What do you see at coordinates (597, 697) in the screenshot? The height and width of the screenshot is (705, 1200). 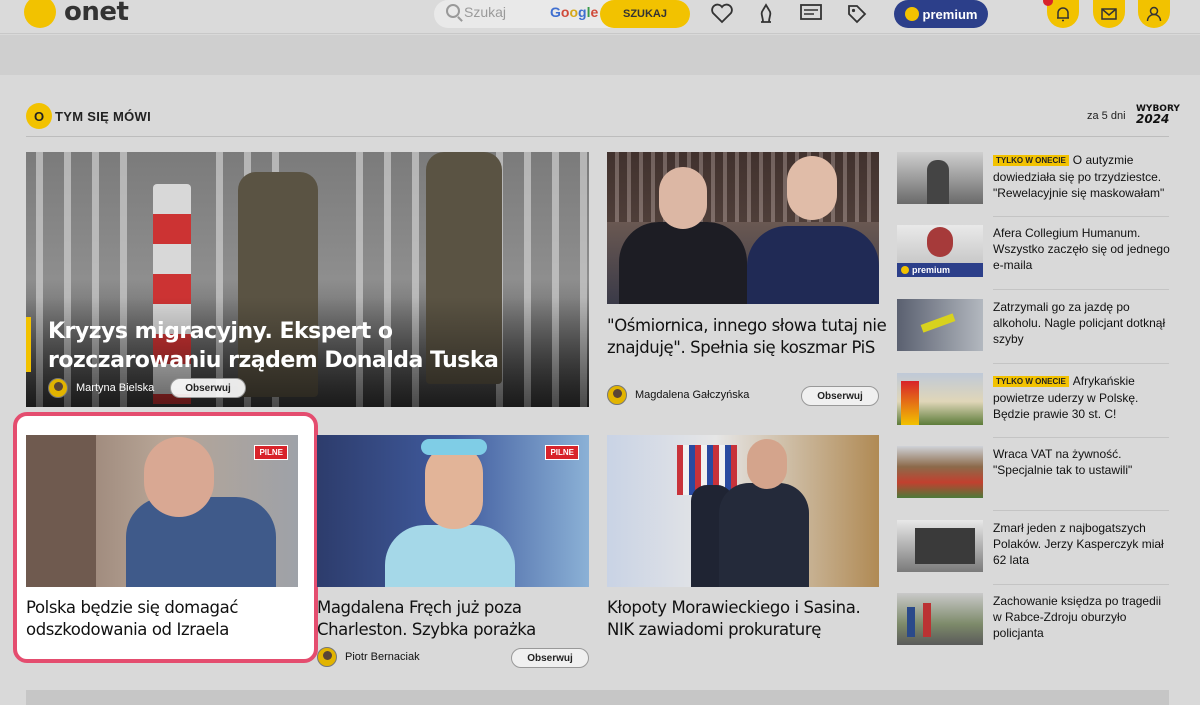 I see `next-section-placeholder` at bounding box center [597, 697].